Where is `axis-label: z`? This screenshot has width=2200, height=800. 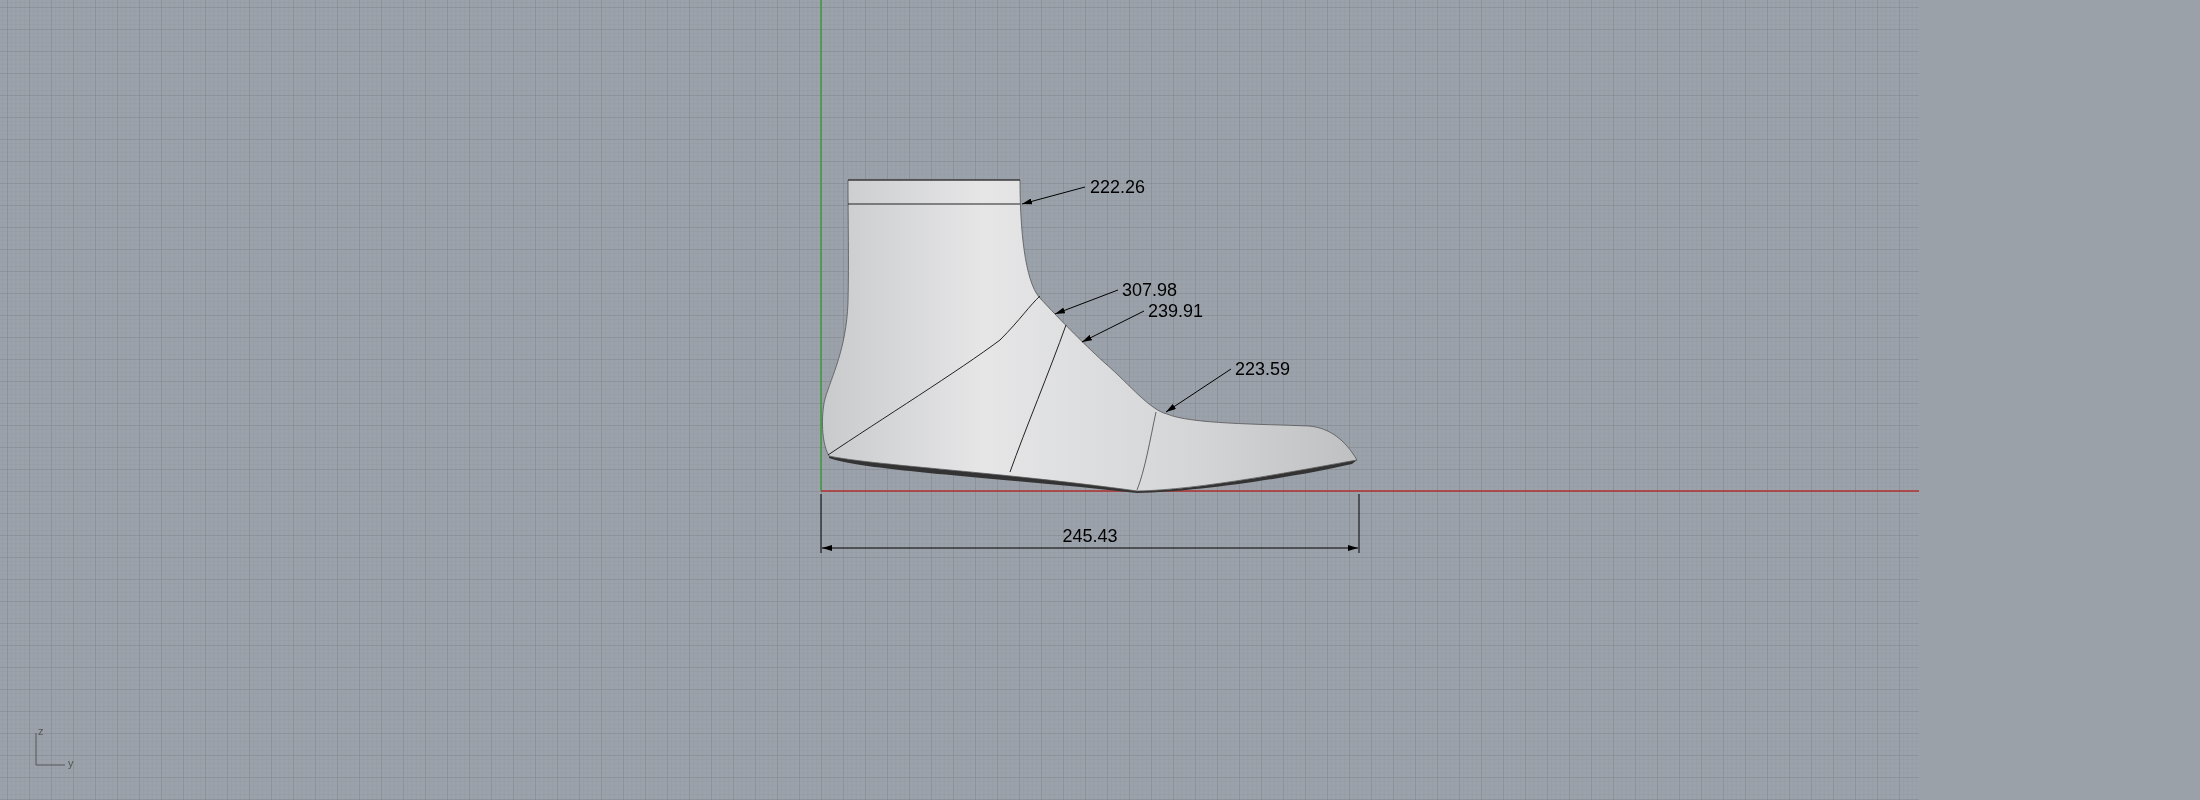
axis-label: z is located at coordinates (41, 731).